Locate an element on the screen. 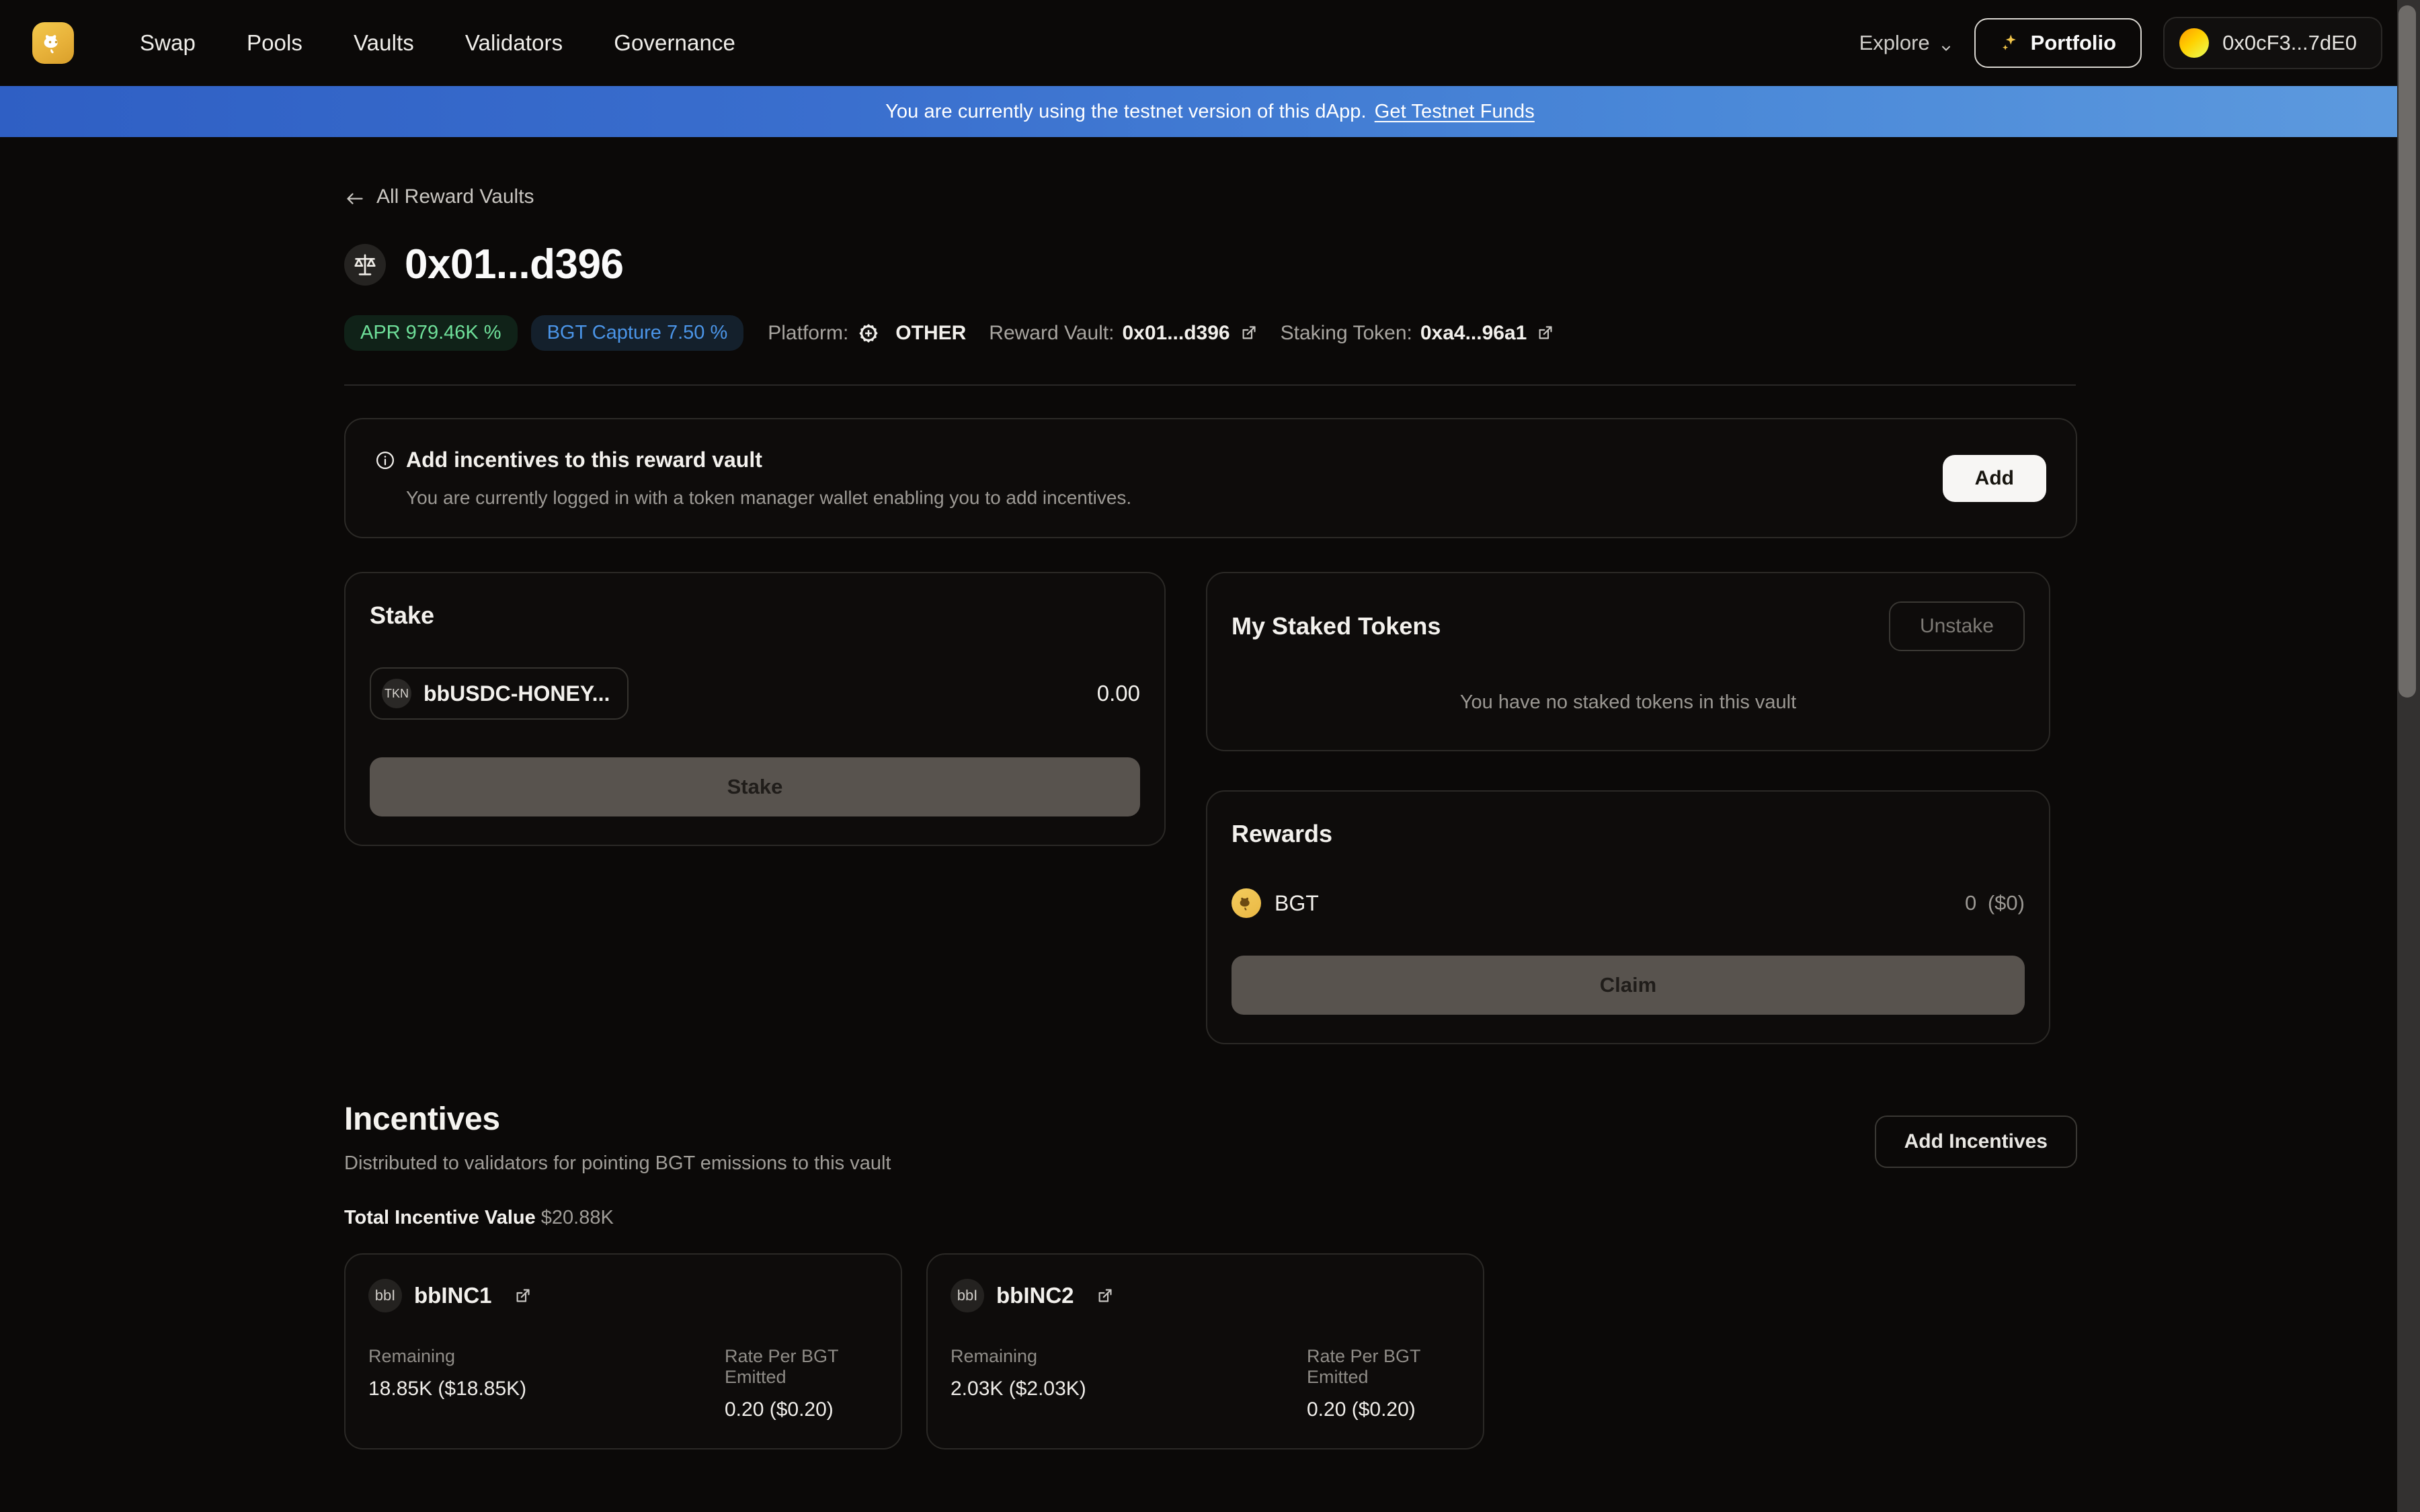 This screenshot has width=2420, height=1512. section-divider is located at coordinates (1210, 385).